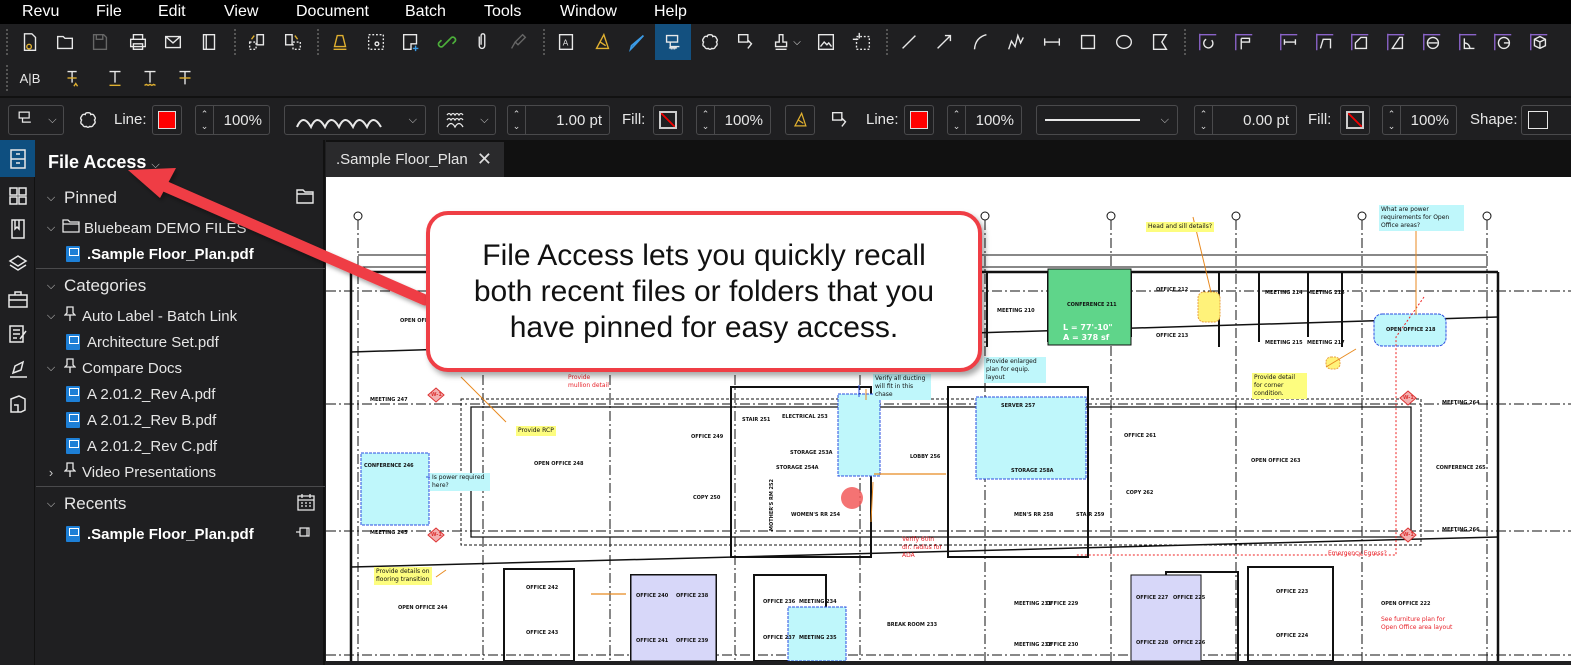 The image size is (1571, 665). Describe the element at coordinates (180, 342) in the screenshot. I see `category-file-item: Architecture Set.pdf` at that location.